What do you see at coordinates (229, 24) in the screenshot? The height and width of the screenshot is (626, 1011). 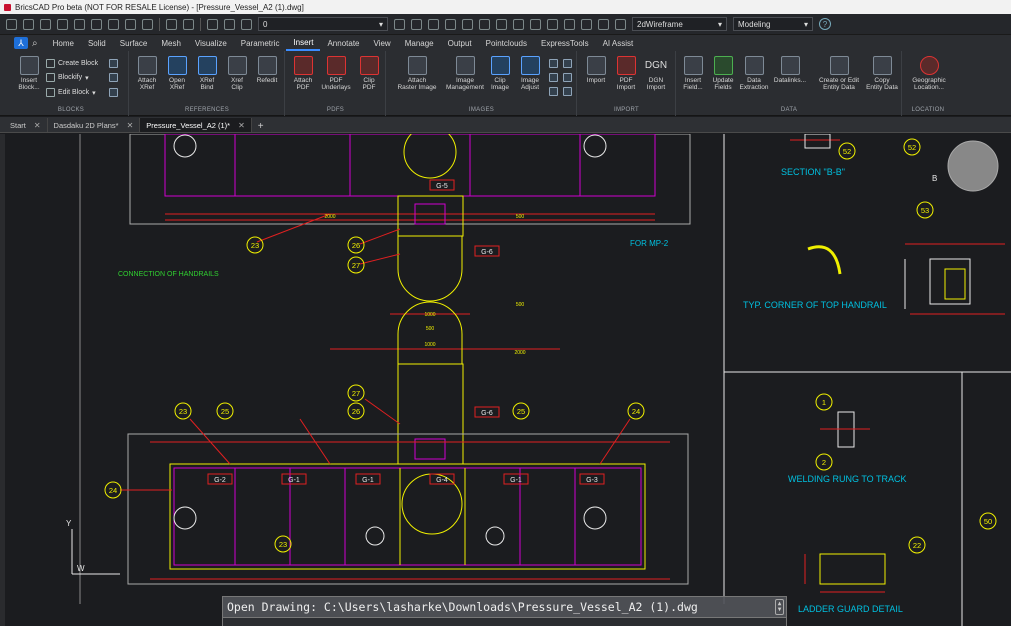 I see `layer-sun-icon` at bounding box center [229, 24].